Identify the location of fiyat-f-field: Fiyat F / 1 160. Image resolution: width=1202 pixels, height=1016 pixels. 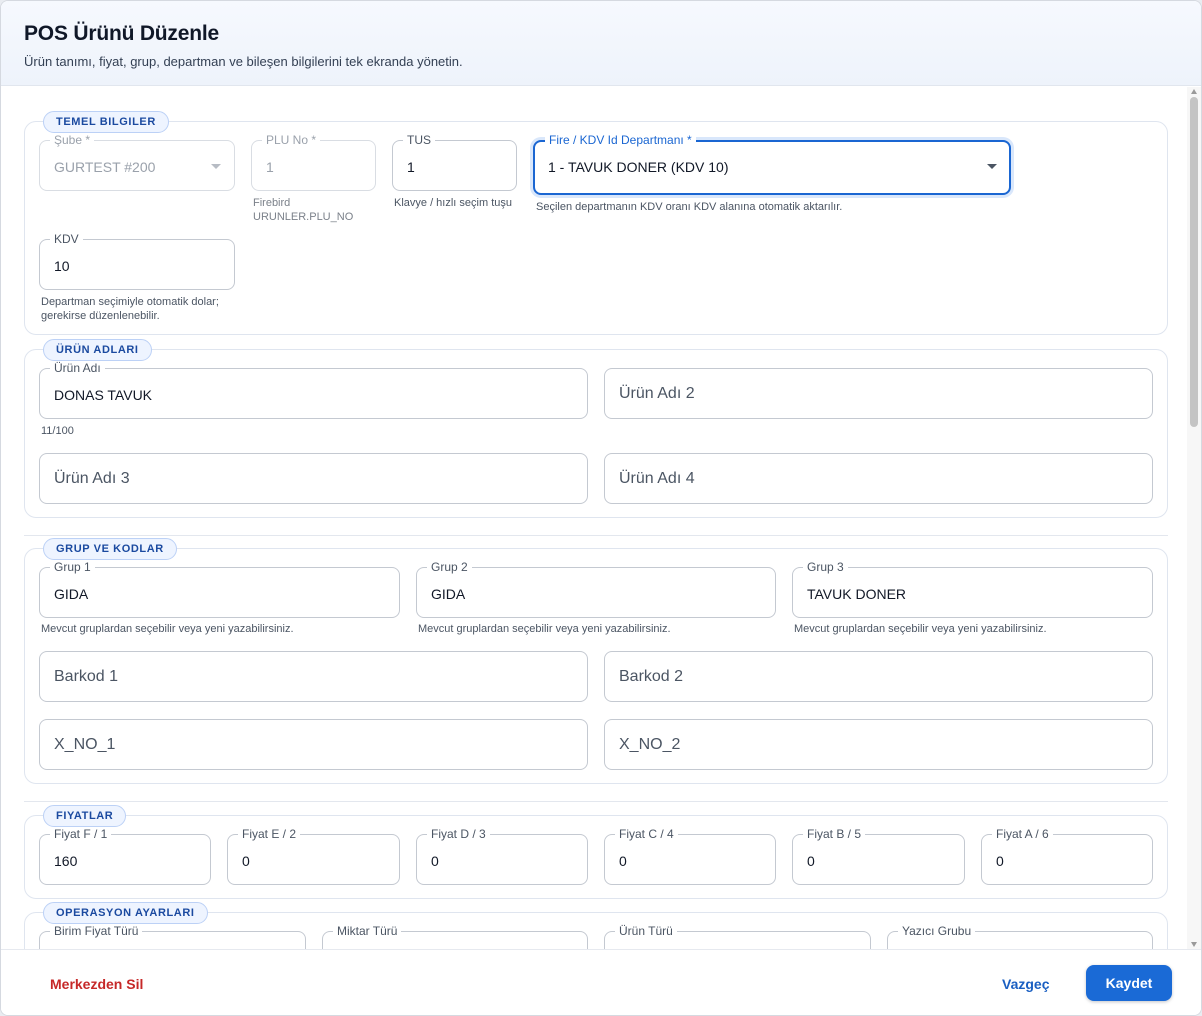
(125, 856).